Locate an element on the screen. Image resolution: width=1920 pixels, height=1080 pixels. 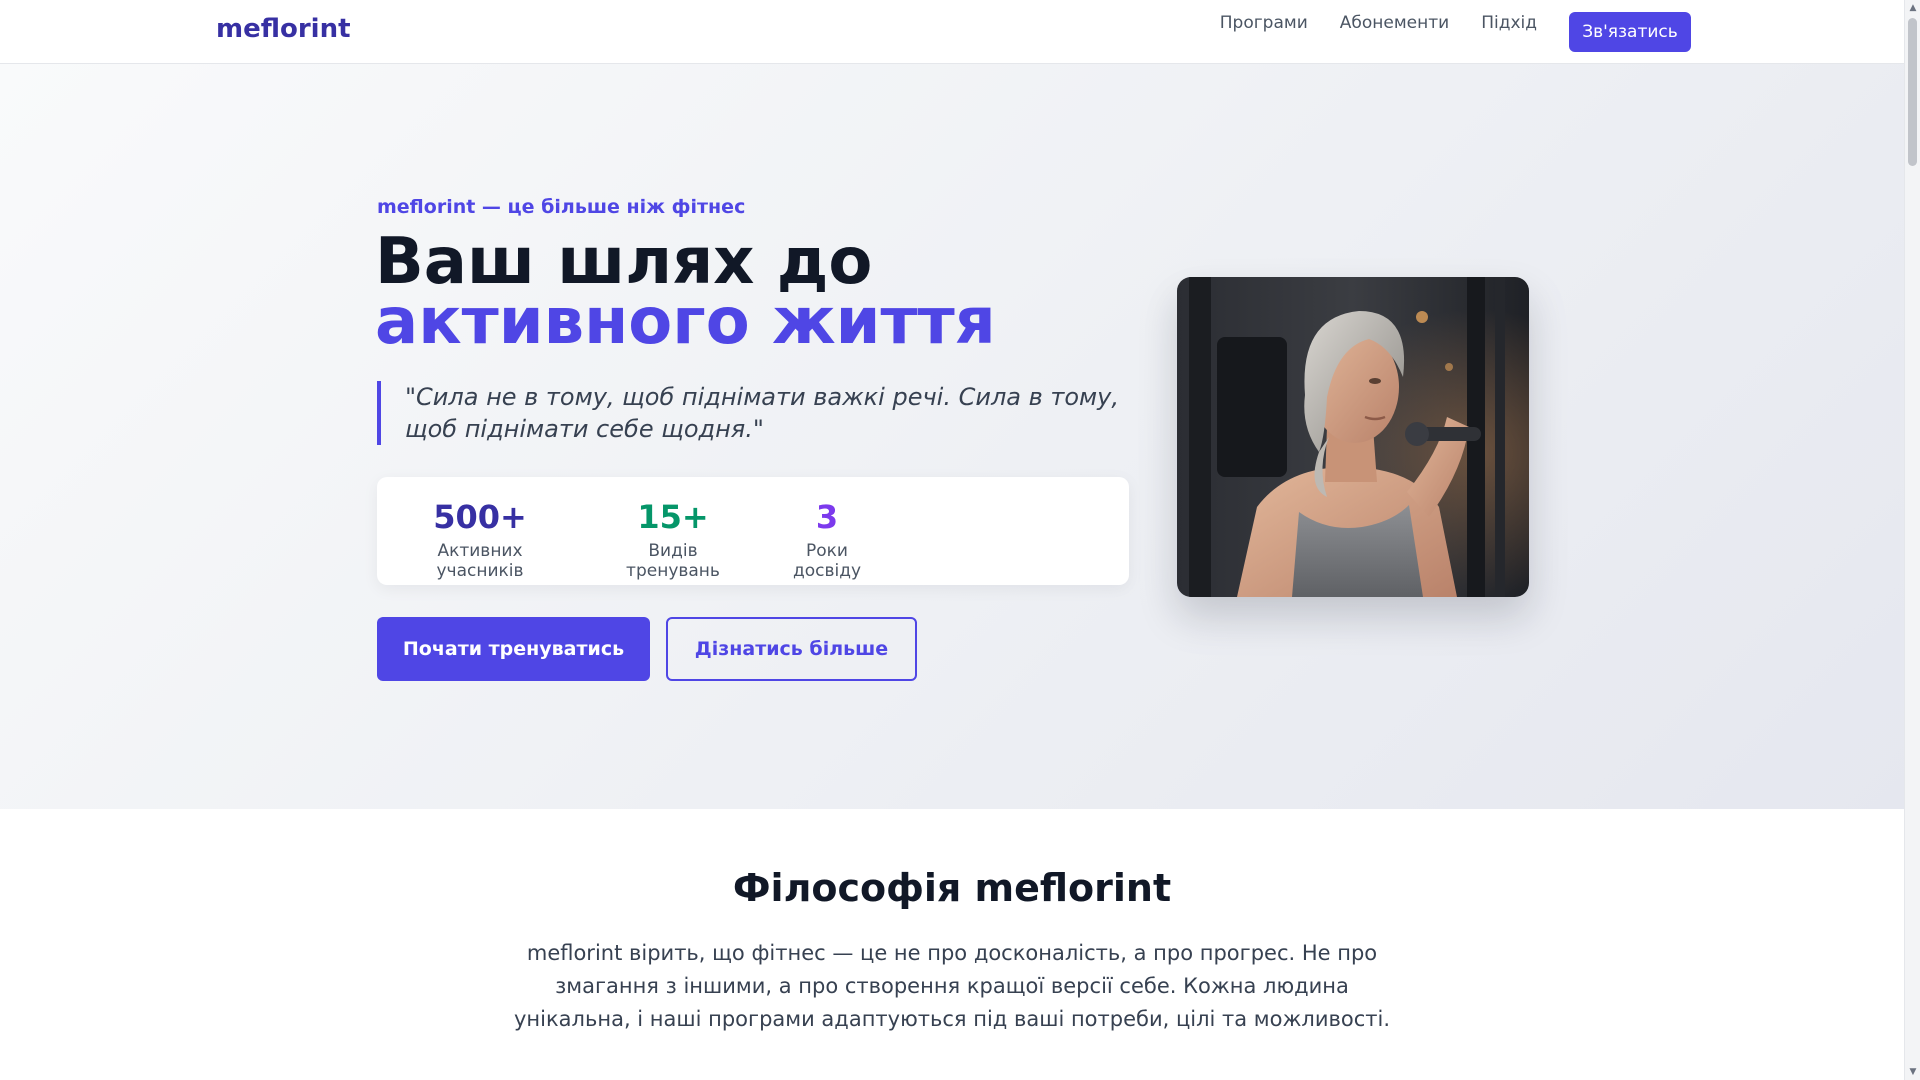
logo: meflorint is located at coordinates (283, 29).